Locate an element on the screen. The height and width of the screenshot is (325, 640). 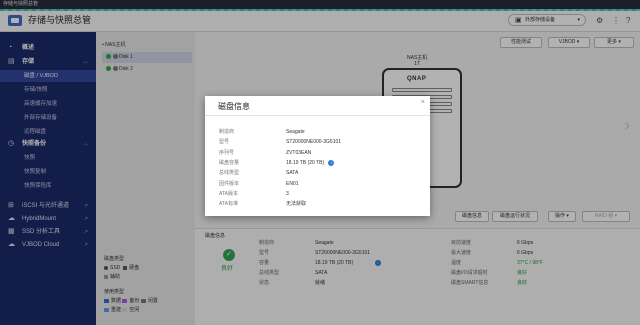
dialog-header: 磁盘信息 × is located at coordinates (317, 106).